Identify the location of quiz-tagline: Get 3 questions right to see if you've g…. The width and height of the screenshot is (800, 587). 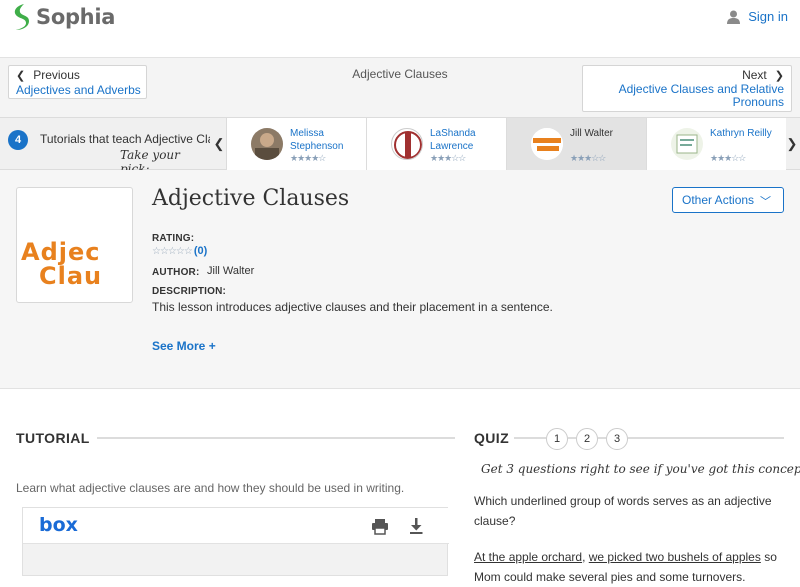
(640, 469).